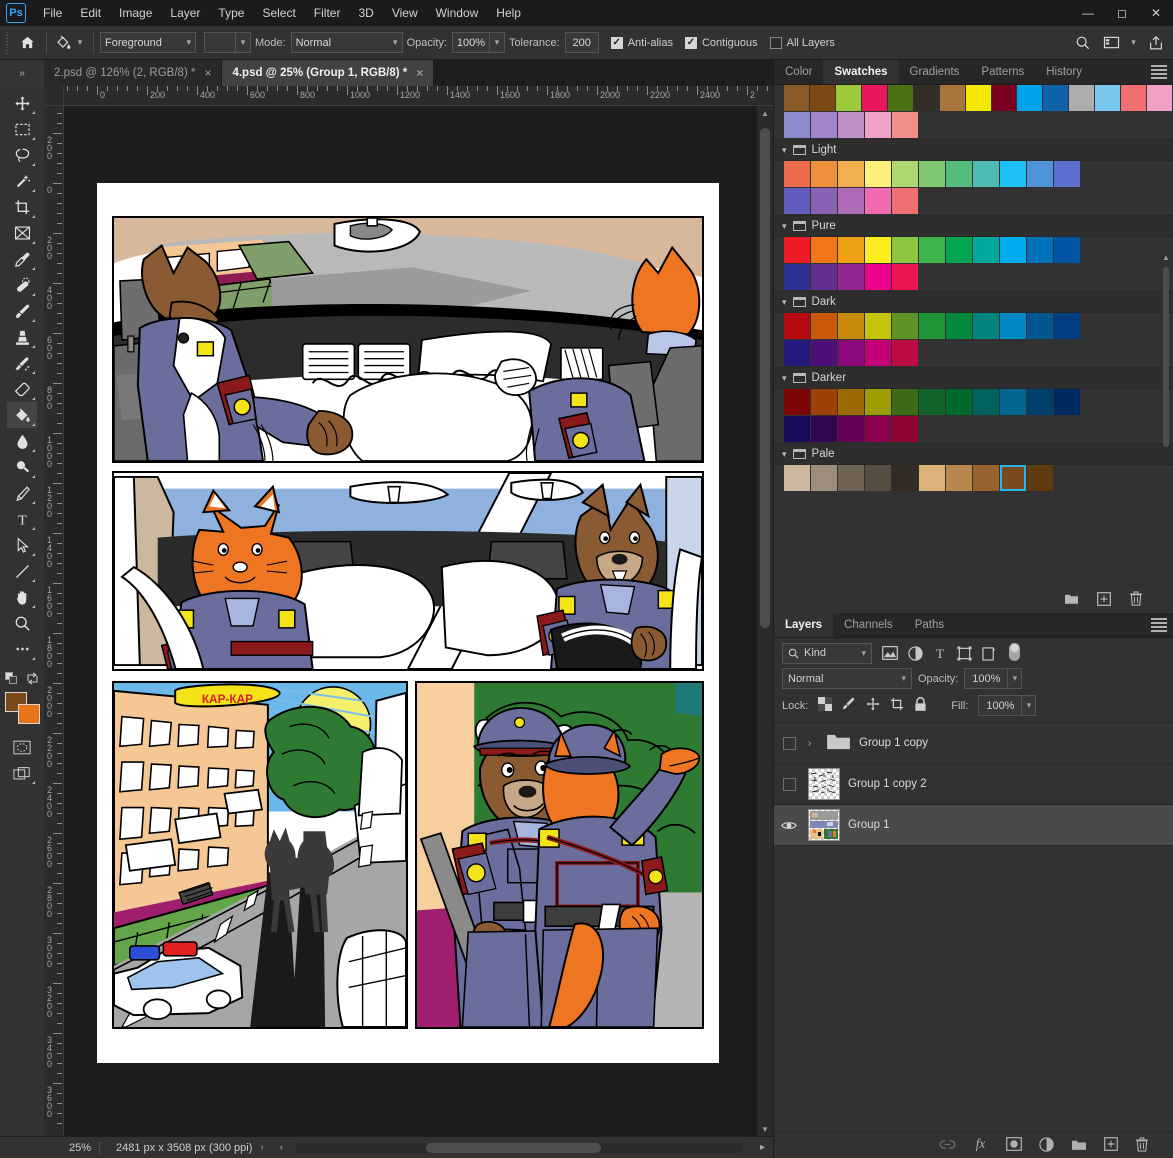 The height and width of the screenshot is (1158, 1173). Describe the element at coordinates (470, 42) in the screenshot. I see `opacity-input: 100%` at that location.